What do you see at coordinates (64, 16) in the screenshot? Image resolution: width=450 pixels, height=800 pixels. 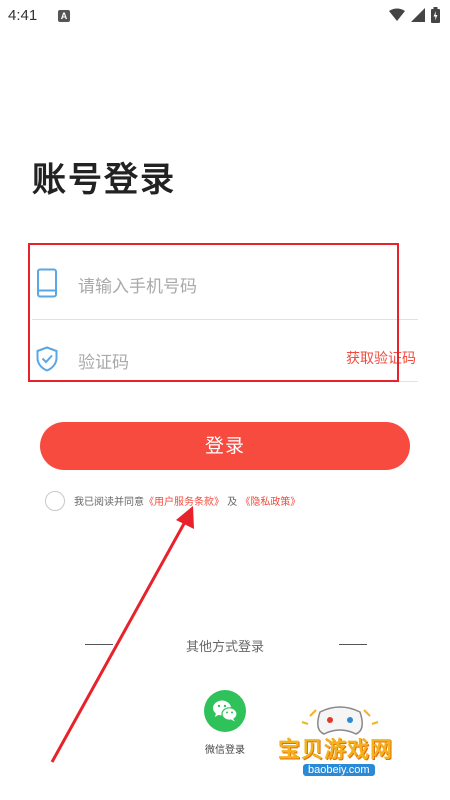 I see `notification-icon: A` at bounding box center [64, 16].